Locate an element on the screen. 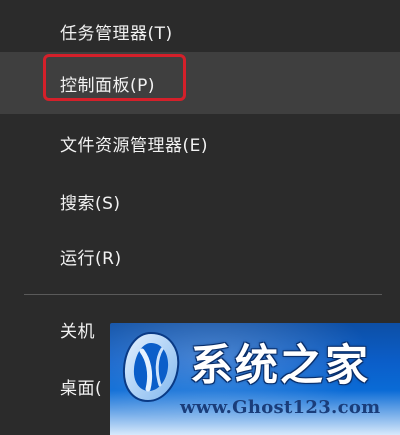  menu-item-search: 搜索(S) is located at coordinates (200, 201).